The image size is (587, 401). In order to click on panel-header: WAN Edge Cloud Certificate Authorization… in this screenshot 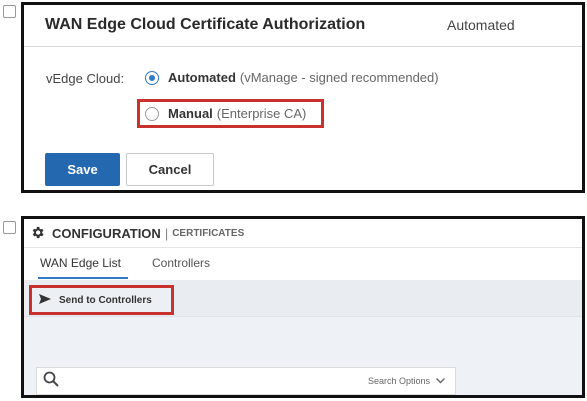, I will do `click(303, 26)`.